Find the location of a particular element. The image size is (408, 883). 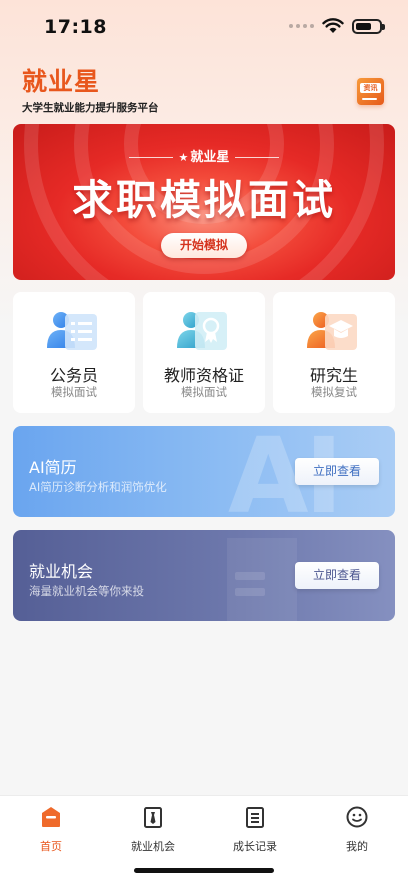

news-icon: 资讯 is located at coordinates (370, 88).